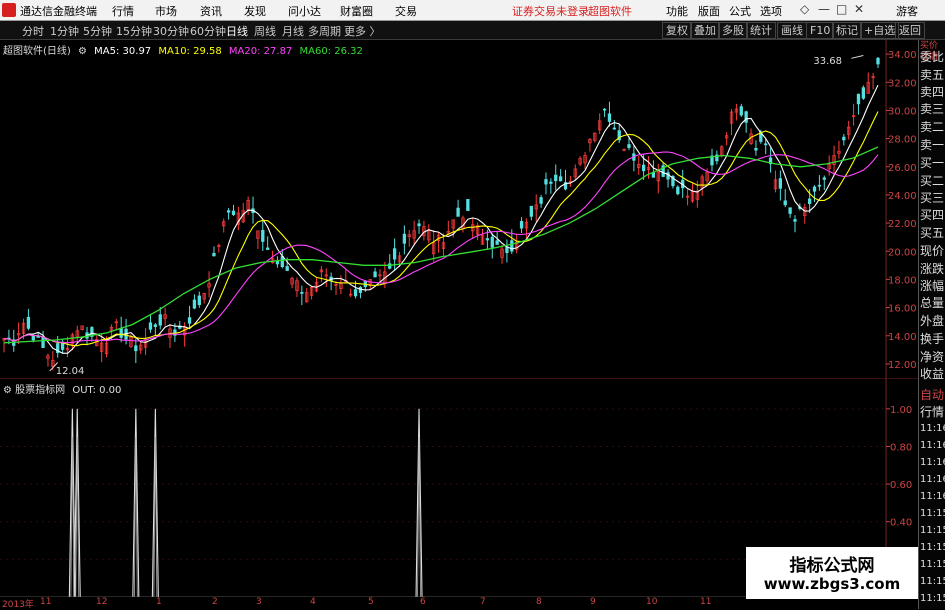  Describe the element at coordinates (902, 168) in the screenshot. I see `y-tick-label: 26.00` at that location.